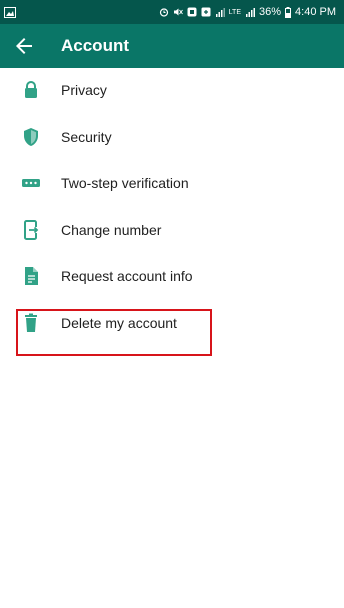  Describe the element at coordinates (270, 12) in the screenshot. I see `battery-percent: 36%` at that location.